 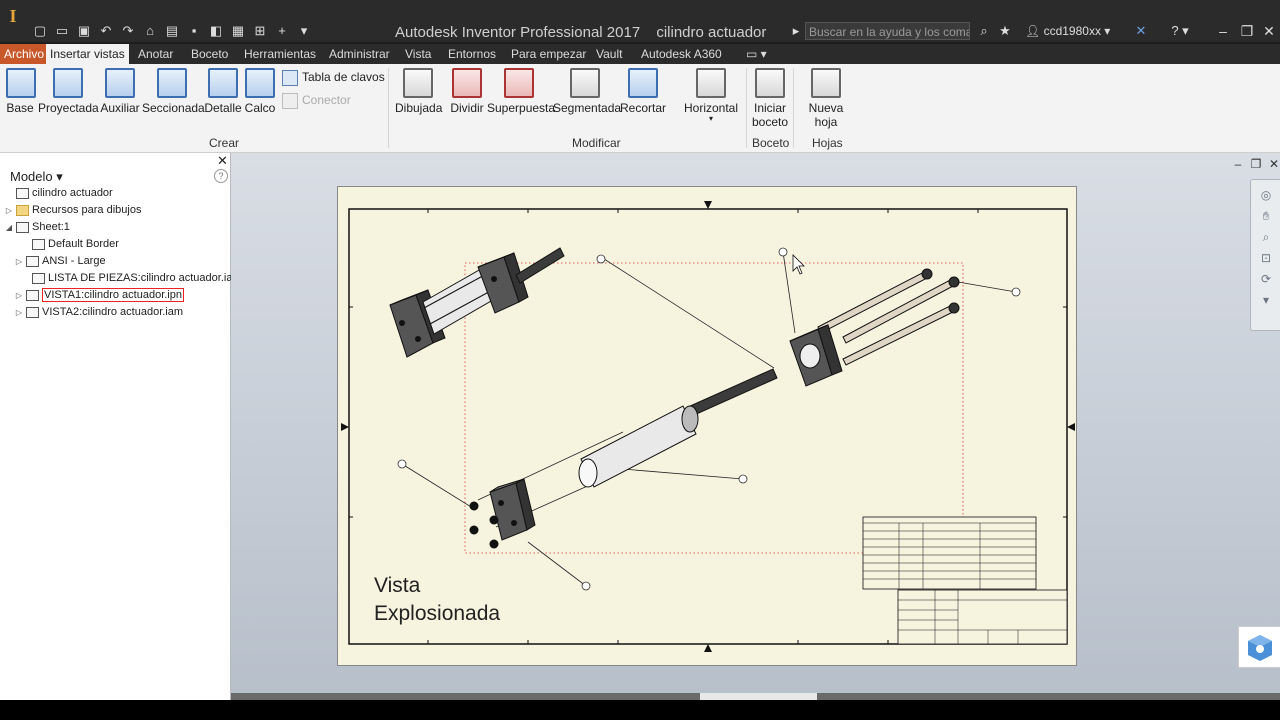 I want to click on steering-wheel-icon: ◎, so click(x=1266, y=195).